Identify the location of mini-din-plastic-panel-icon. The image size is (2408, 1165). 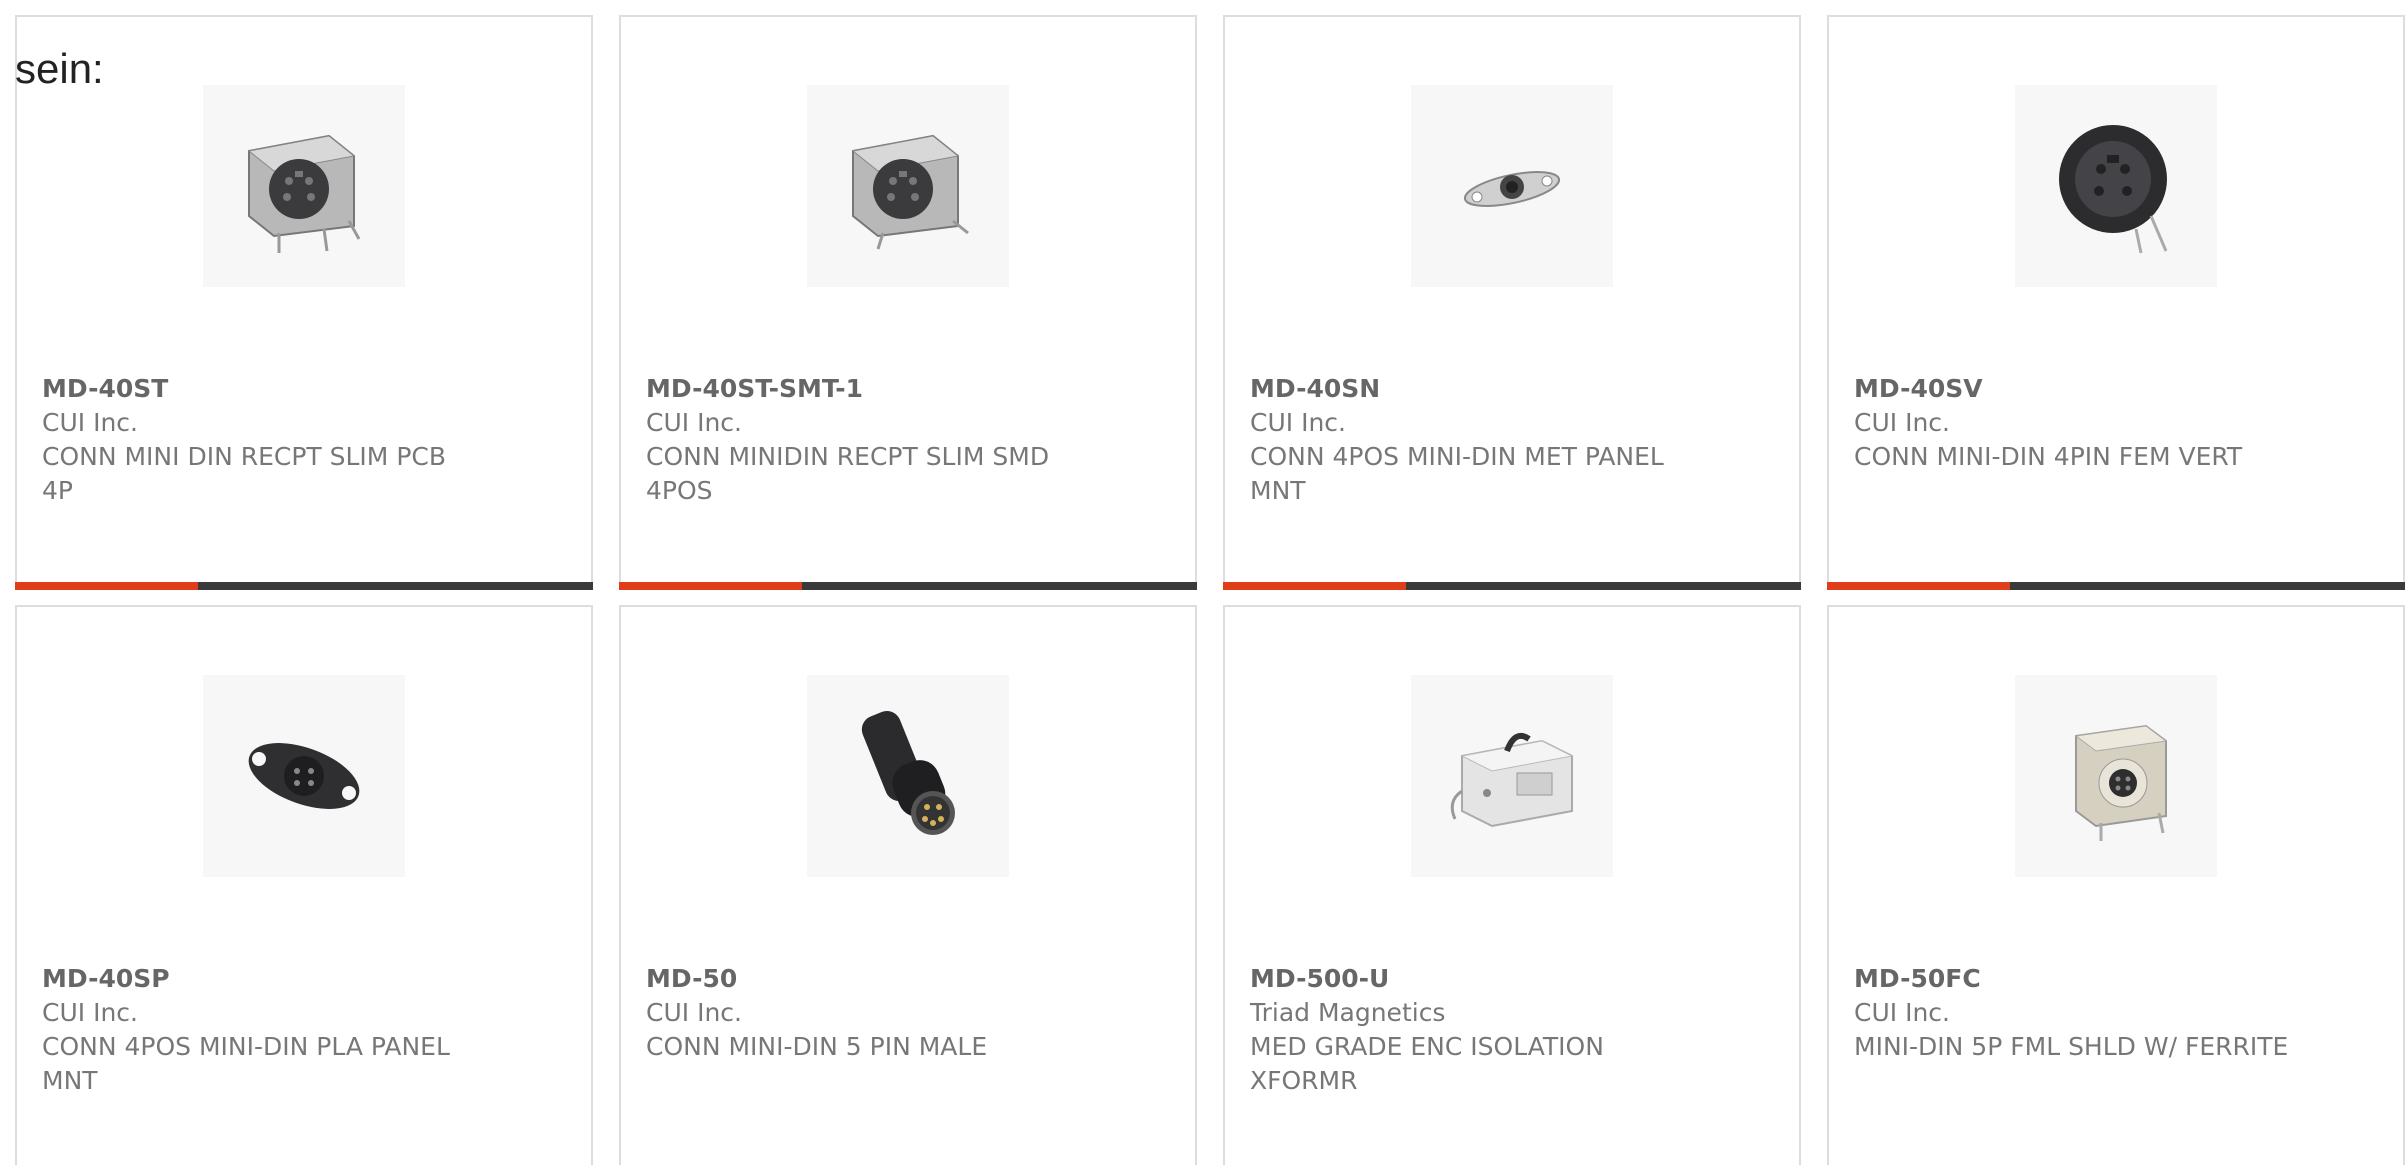
(304, 776).